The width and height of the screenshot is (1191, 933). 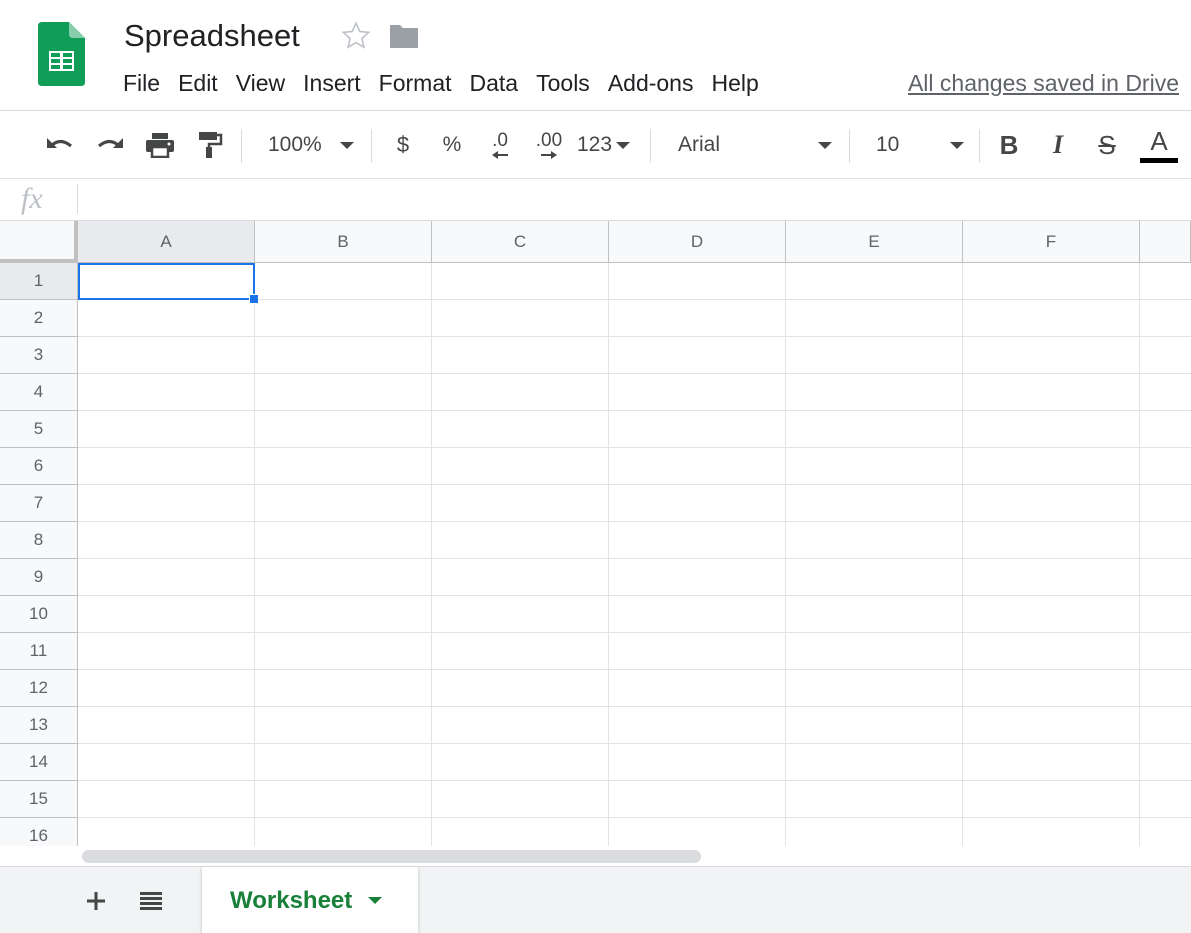 I want to click on bold-button: B, so click(x=1009, y=145).